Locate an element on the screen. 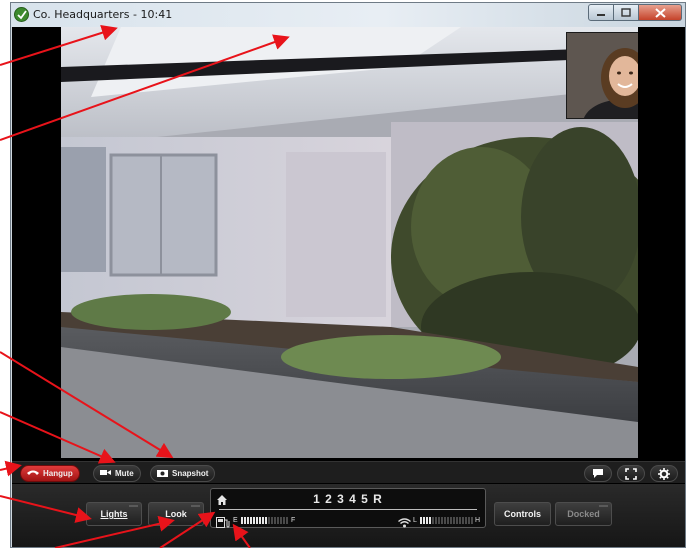 This screenshot has height=548, width=686. floor-selector: 1 2 3 4 5 R is located at coordinates (348, 499).